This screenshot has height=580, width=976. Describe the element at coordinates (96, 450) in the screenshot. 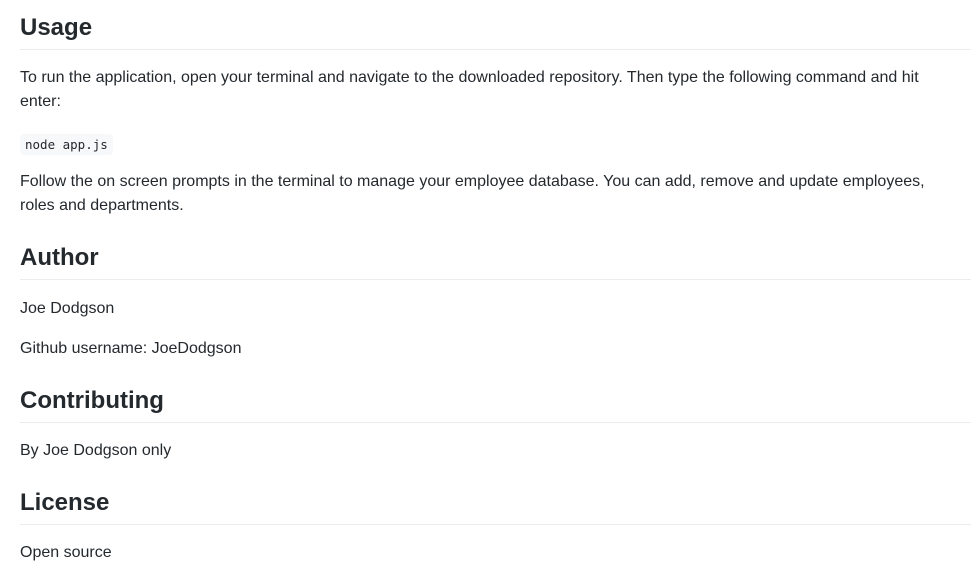

I see `contributing-text: By Joe Dodgson only` at that location.